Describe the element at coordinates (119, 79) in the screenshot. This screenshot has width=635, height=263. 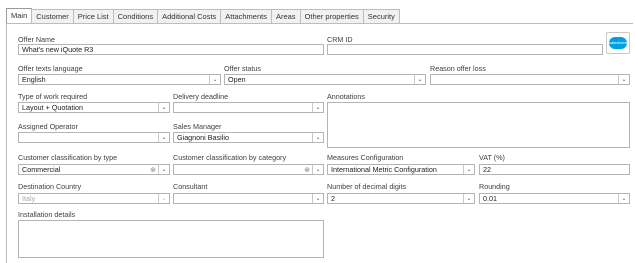
I see `offer-texts-language-select: English ⌄` at that location.